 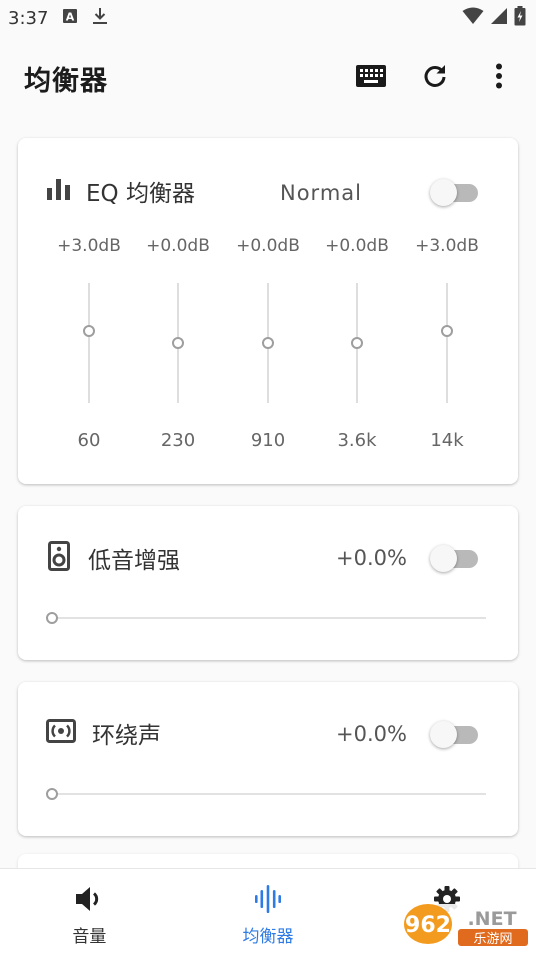 I want to click on download-icon, so click(x=100, y=18).